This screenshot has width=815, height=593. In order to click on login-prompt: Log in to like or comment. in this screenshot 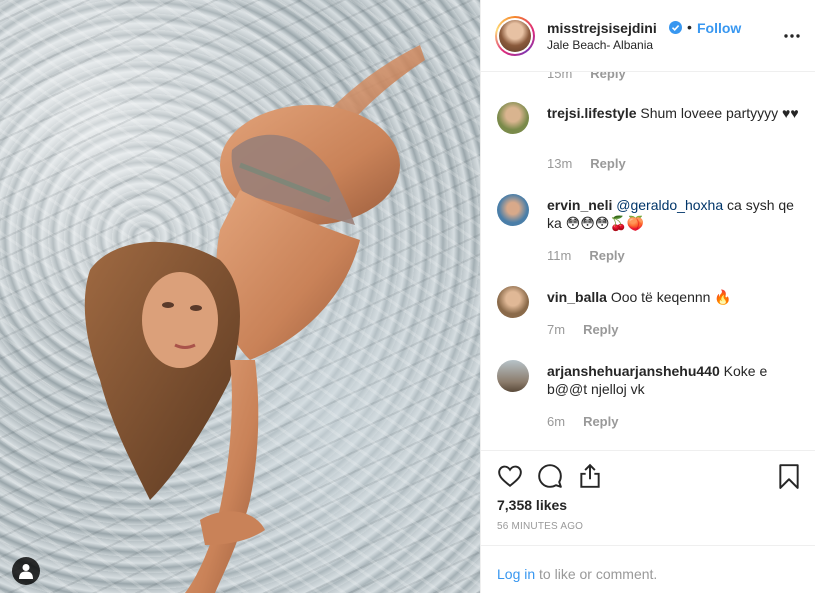, I will do `click(648, 569)`.